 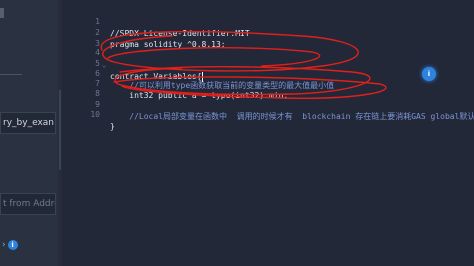 I want to click on at-address-input: t from Addre, so click(x=28, y=204).